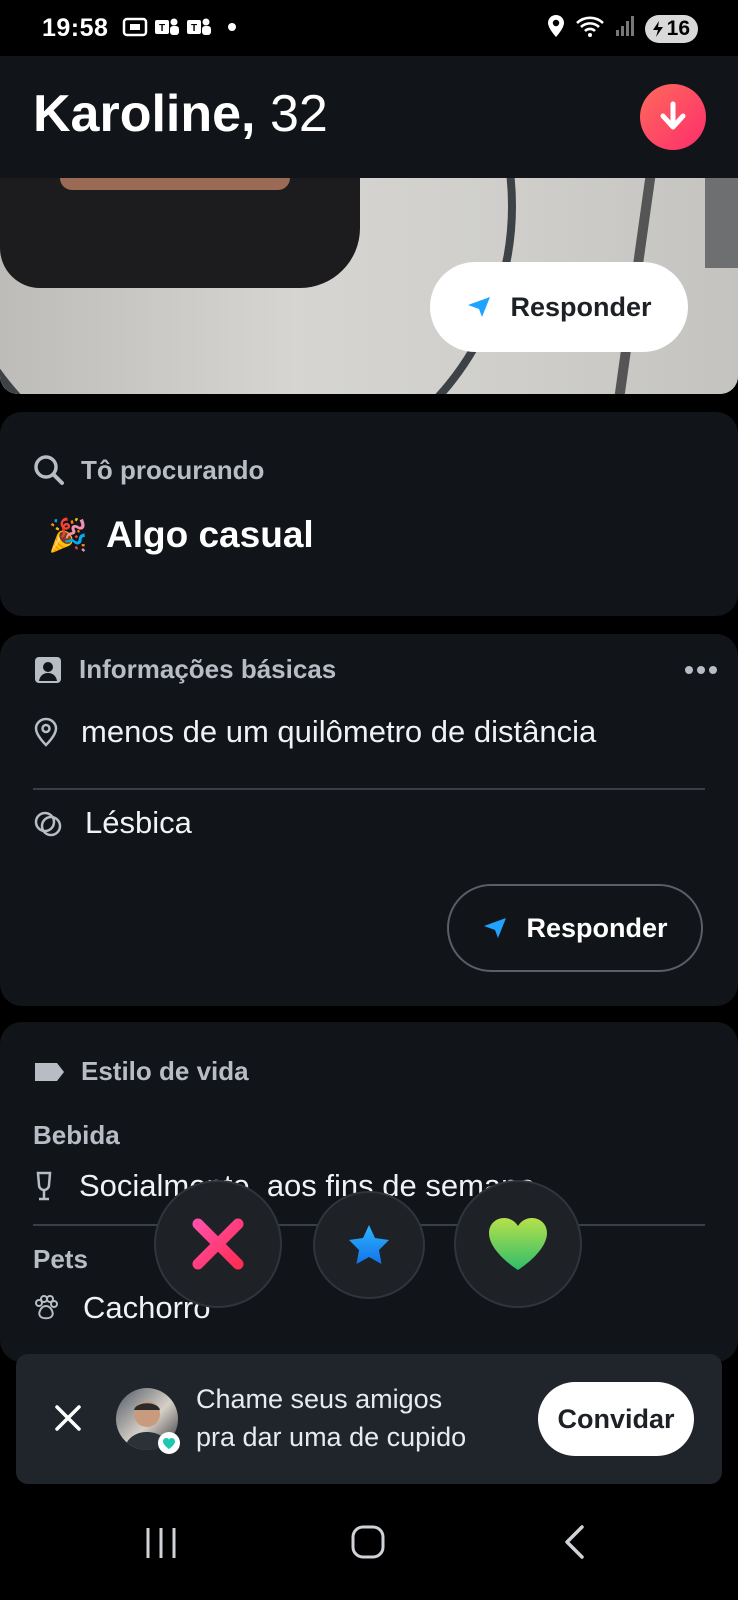  Describe the element at coordinates (48, 824) in the screenshot. I see `orientation-icon` at that location.